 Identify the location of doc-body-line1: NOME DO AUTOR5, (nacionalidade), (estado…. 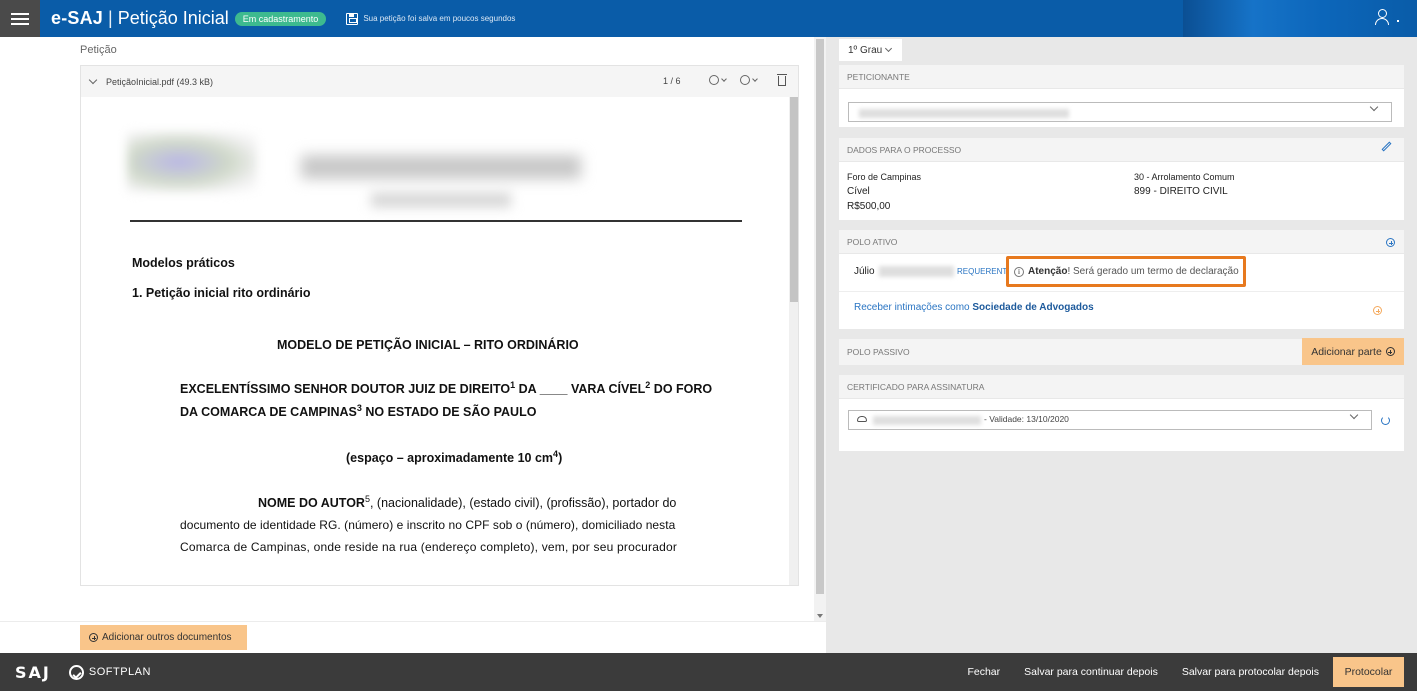
(467, 502).